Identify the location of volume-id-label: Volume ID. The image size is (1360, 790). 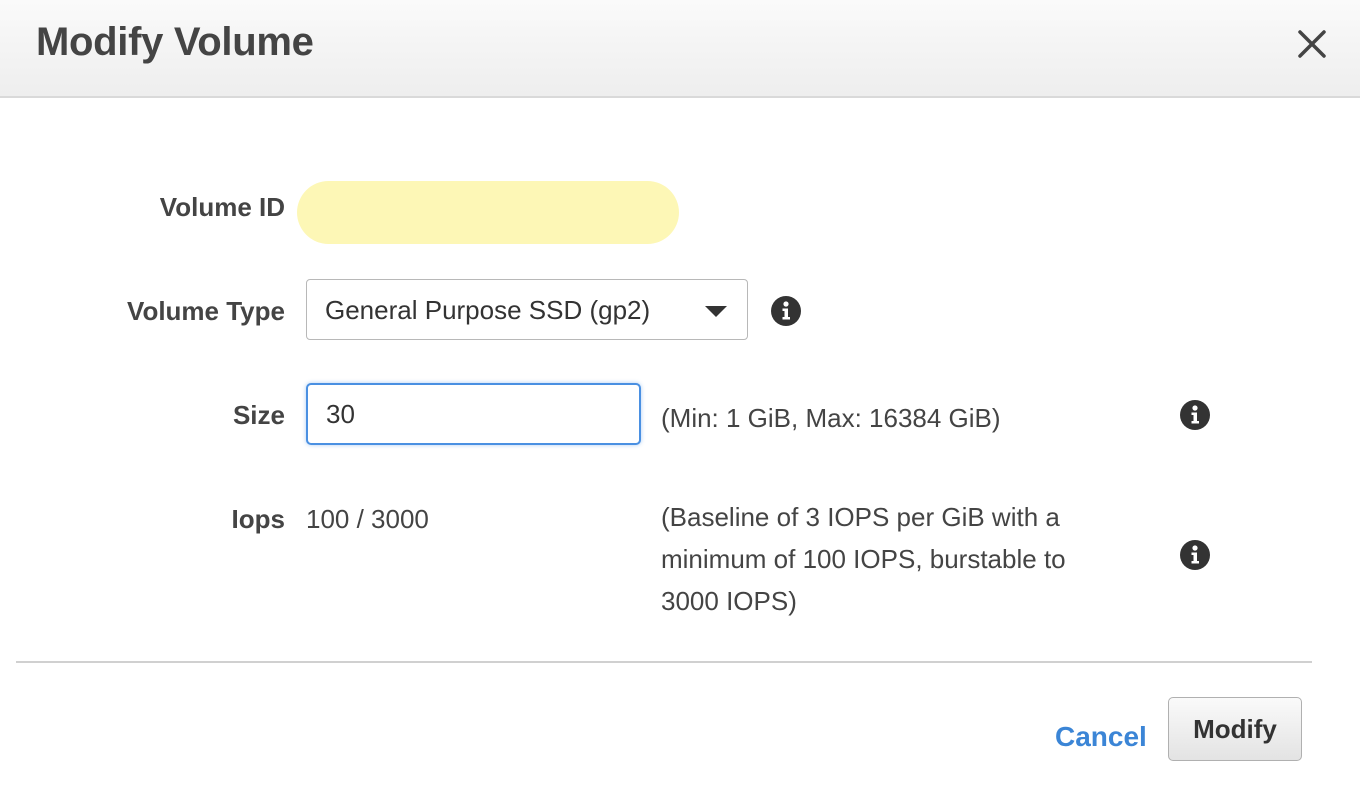
(222, 207).